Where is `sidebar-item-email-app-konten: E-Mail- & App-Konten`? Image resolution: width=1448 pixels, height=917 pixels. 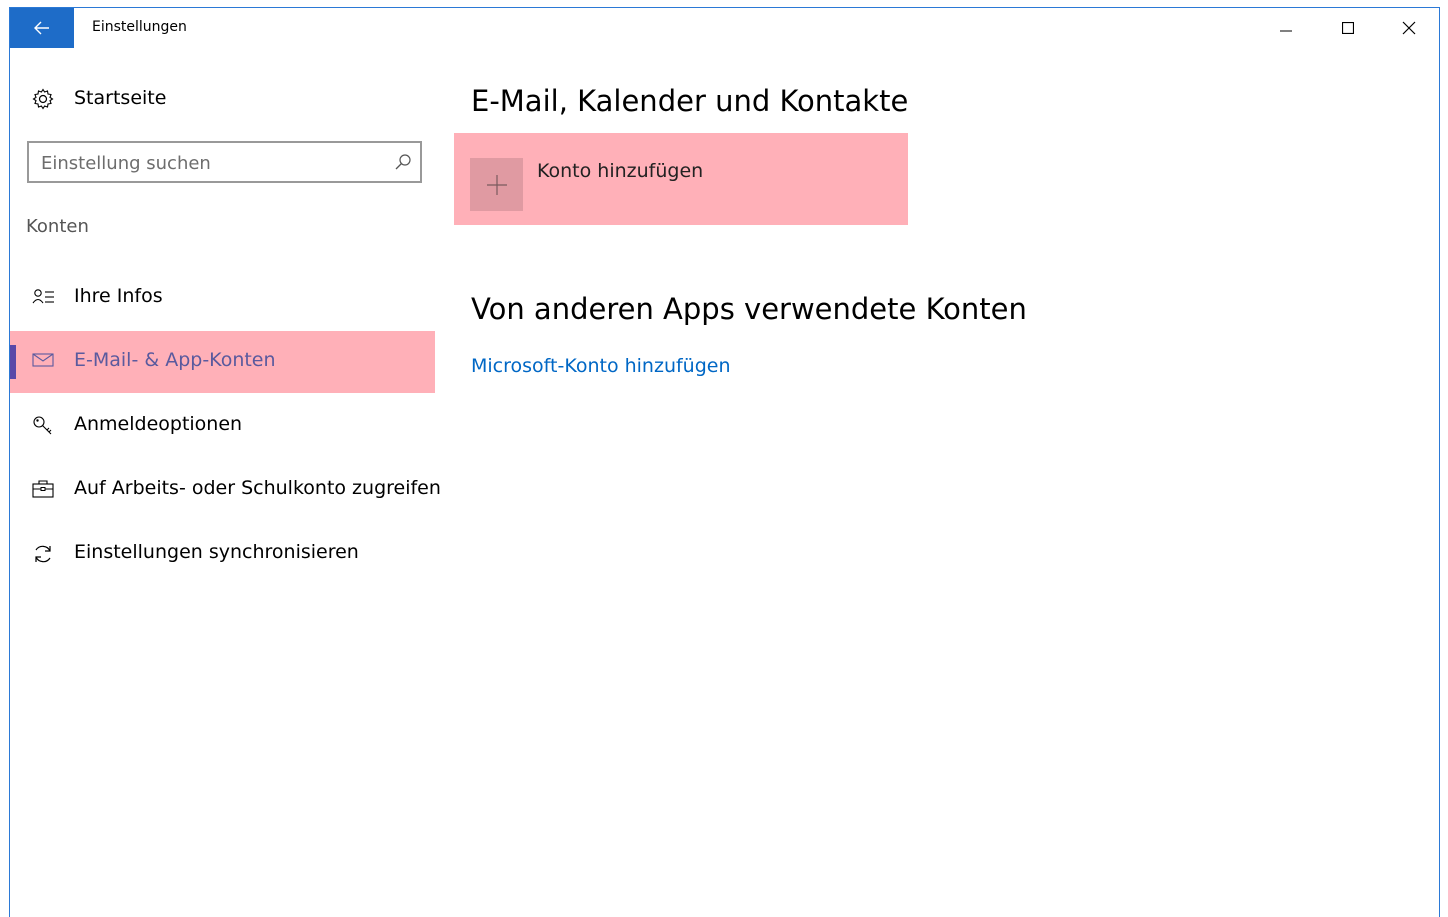
sidebar-item-email-app-konten: E-Mail- & App-Konten is located at coordinates (222, 362).